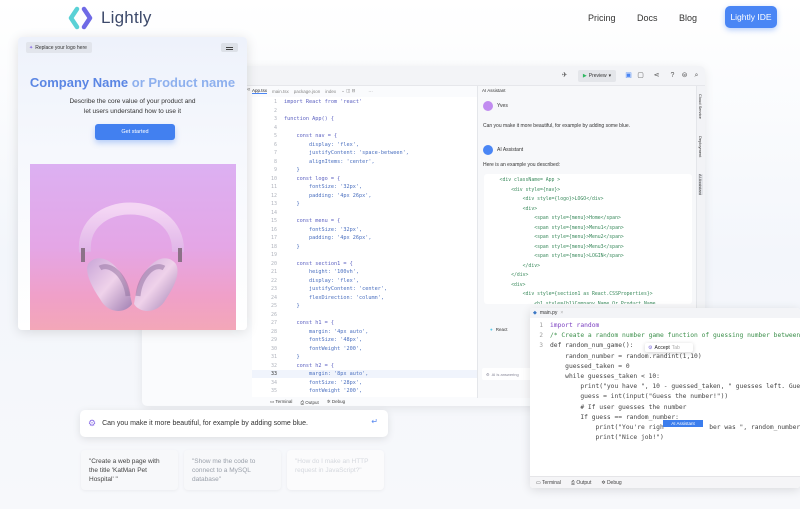 The height and width of the screenshot is (509, 800). What do you see at coordinates (684, 75) in the screenshot?
I see `settings-icon: ⊜` at bounding box center [684, 75].